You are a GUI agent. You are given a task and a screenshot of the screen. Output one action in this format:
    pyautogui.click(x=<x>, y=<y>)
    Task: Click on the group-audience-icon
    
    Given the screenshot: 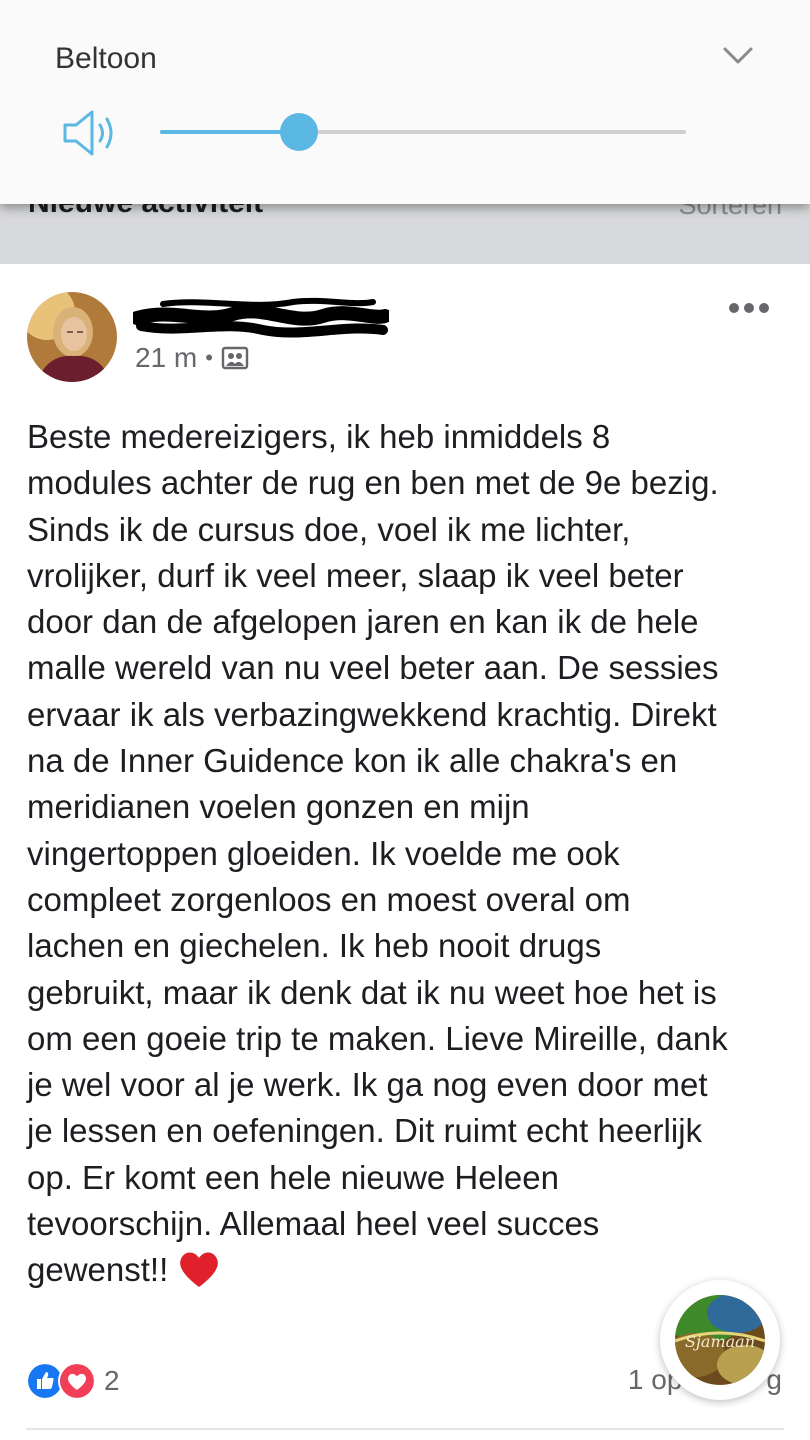 What is the action you would take?
    pyautogui.click(x=235, y=358)
    